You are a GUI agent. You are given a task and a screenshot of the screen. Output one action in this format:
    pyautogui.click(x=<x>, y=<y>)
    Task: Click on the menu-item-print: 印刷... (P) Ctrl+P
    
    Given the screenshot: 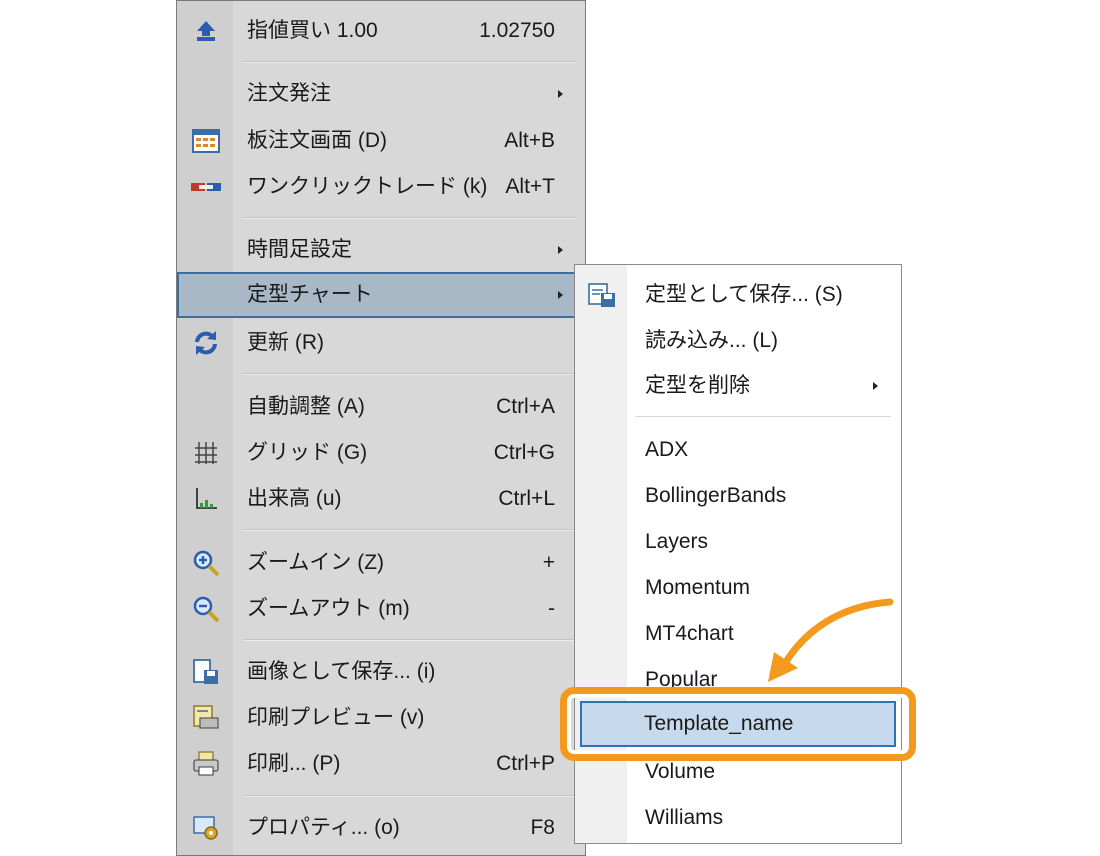 What is the action you would take?
    pyautogui.click(x=381, y=764)
    